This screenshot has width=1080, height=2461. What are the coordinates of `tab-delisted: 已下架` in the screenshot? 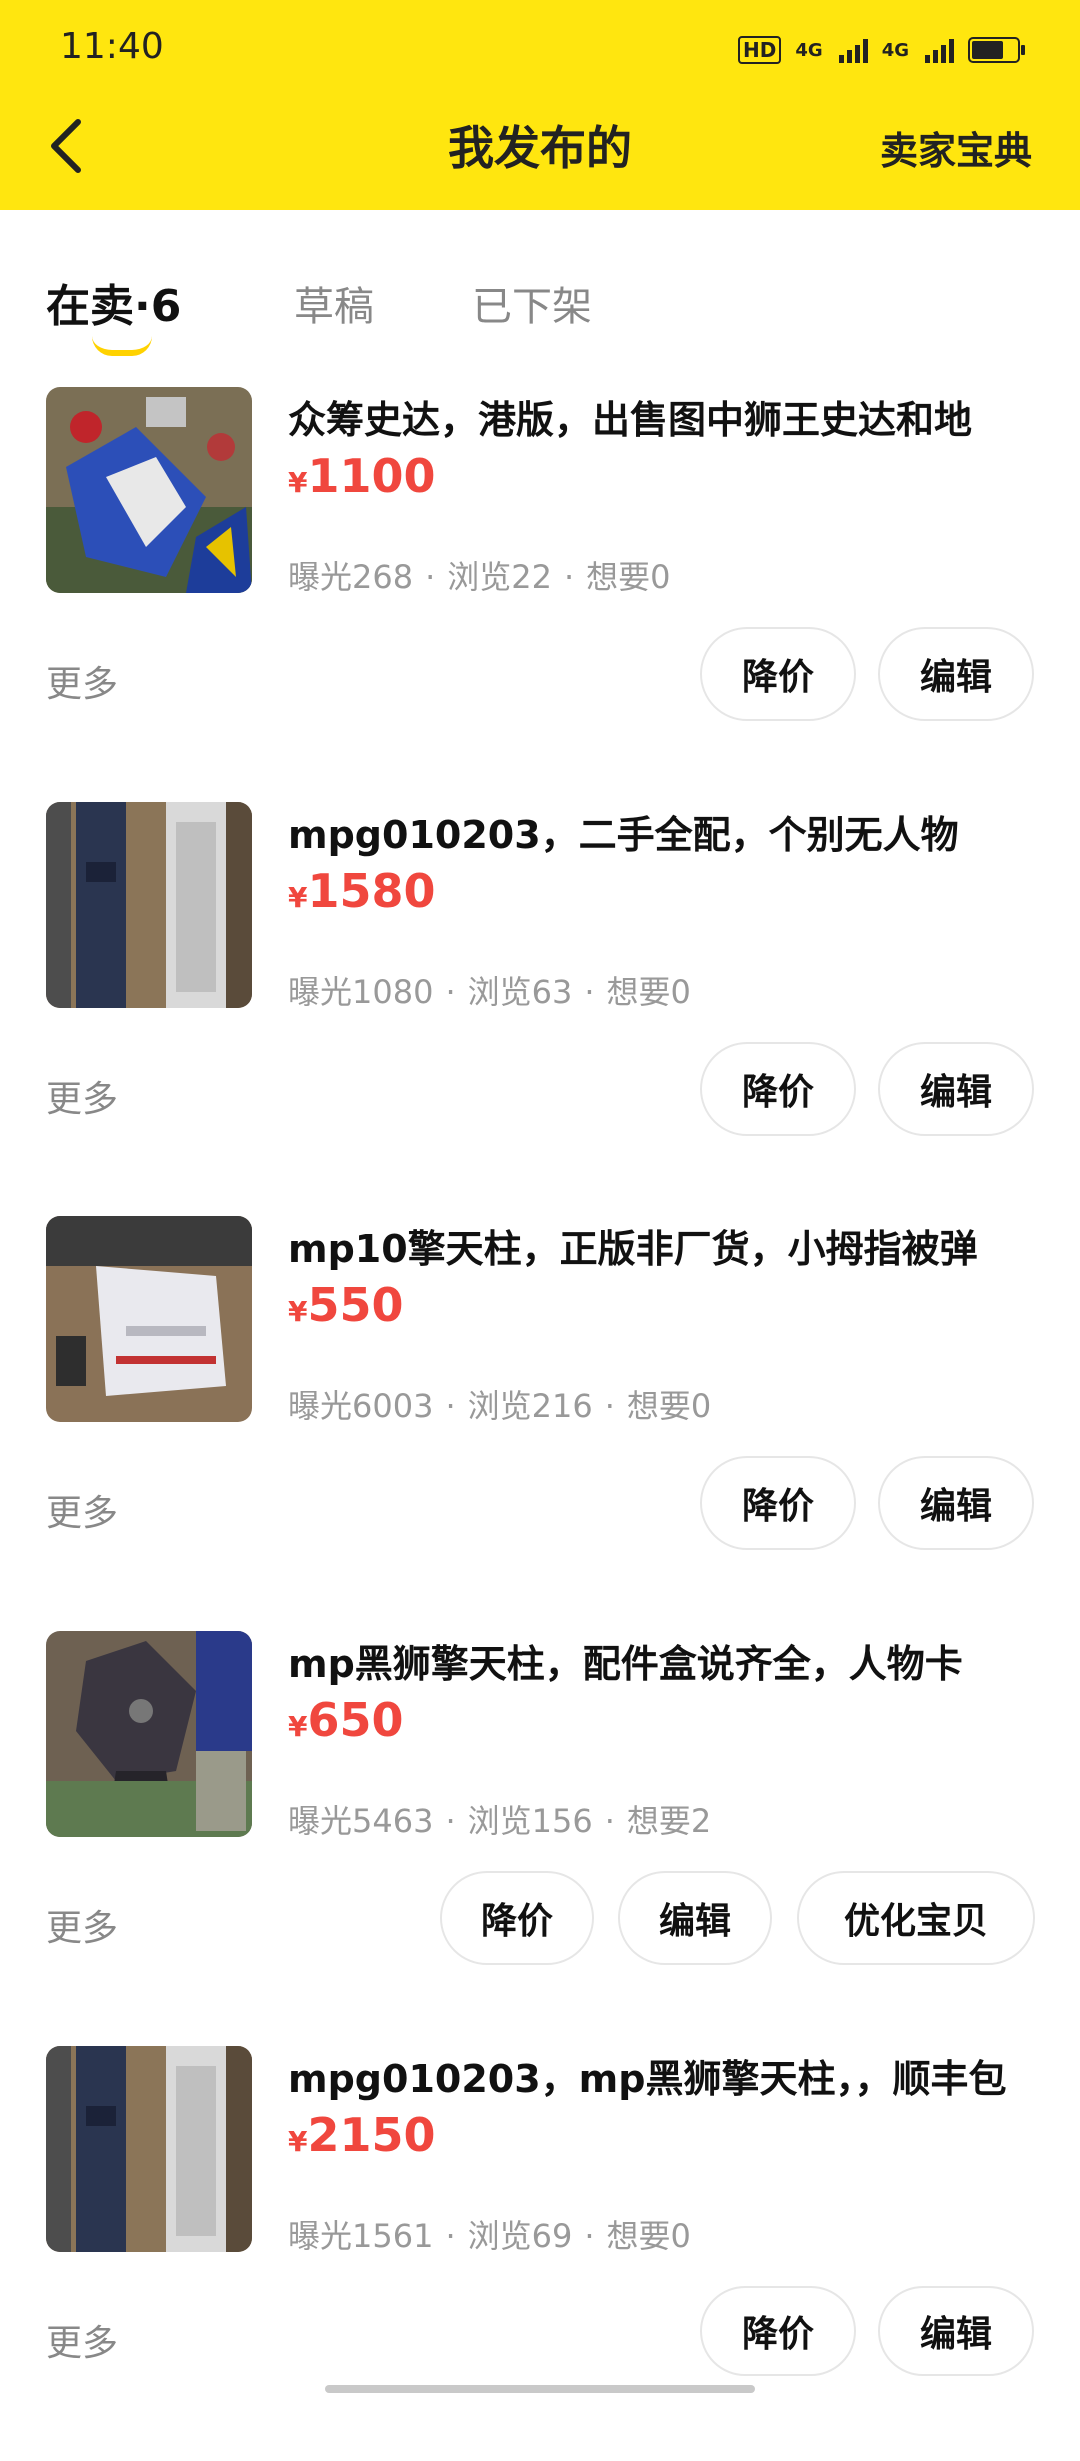 It's located at (532, 303).